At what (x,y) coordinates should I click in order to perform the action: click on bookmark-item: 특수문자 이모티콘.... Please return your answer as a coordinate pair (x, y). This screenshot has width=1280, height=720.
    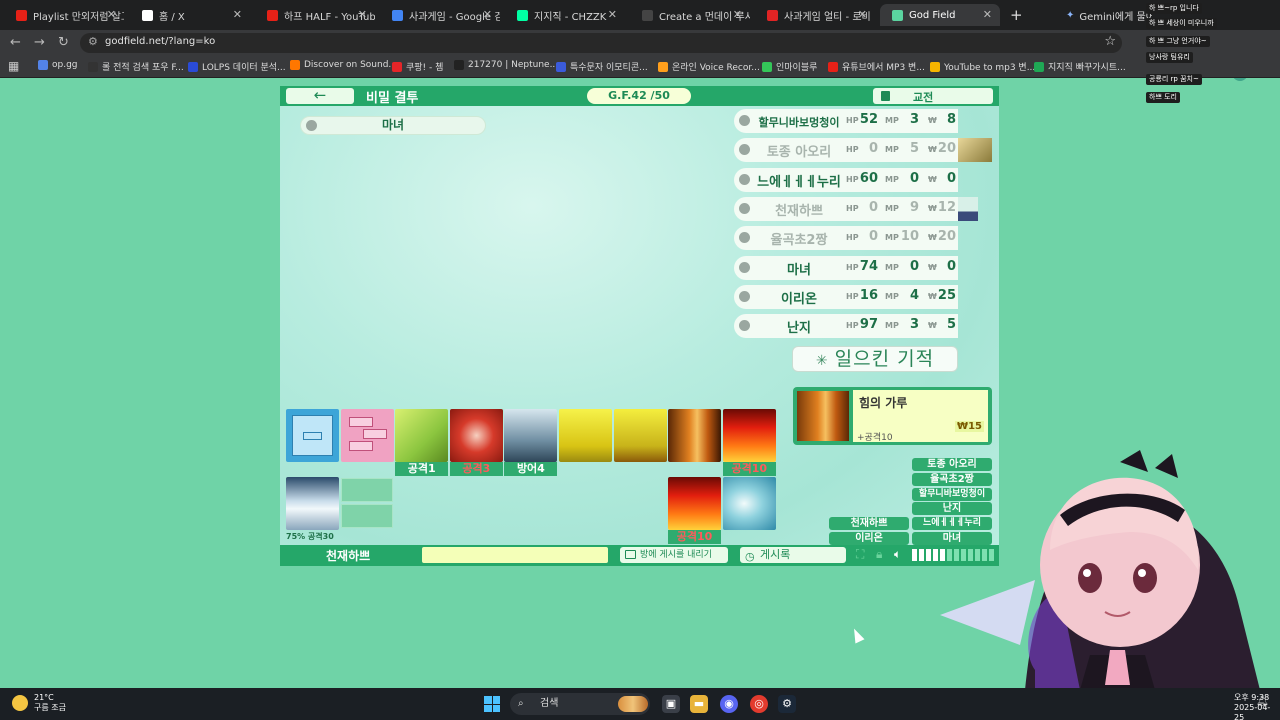
    Looking at the image, I should click on (602, 66).